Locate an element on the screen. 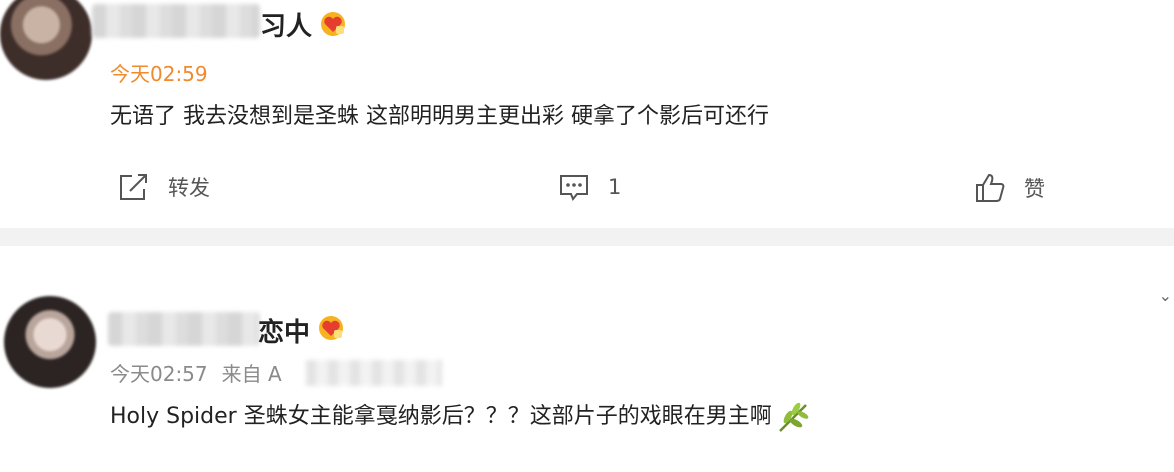 This screenshot has height=472, width=1174. thumbs-up-icon is located at coordinates (990, 187).